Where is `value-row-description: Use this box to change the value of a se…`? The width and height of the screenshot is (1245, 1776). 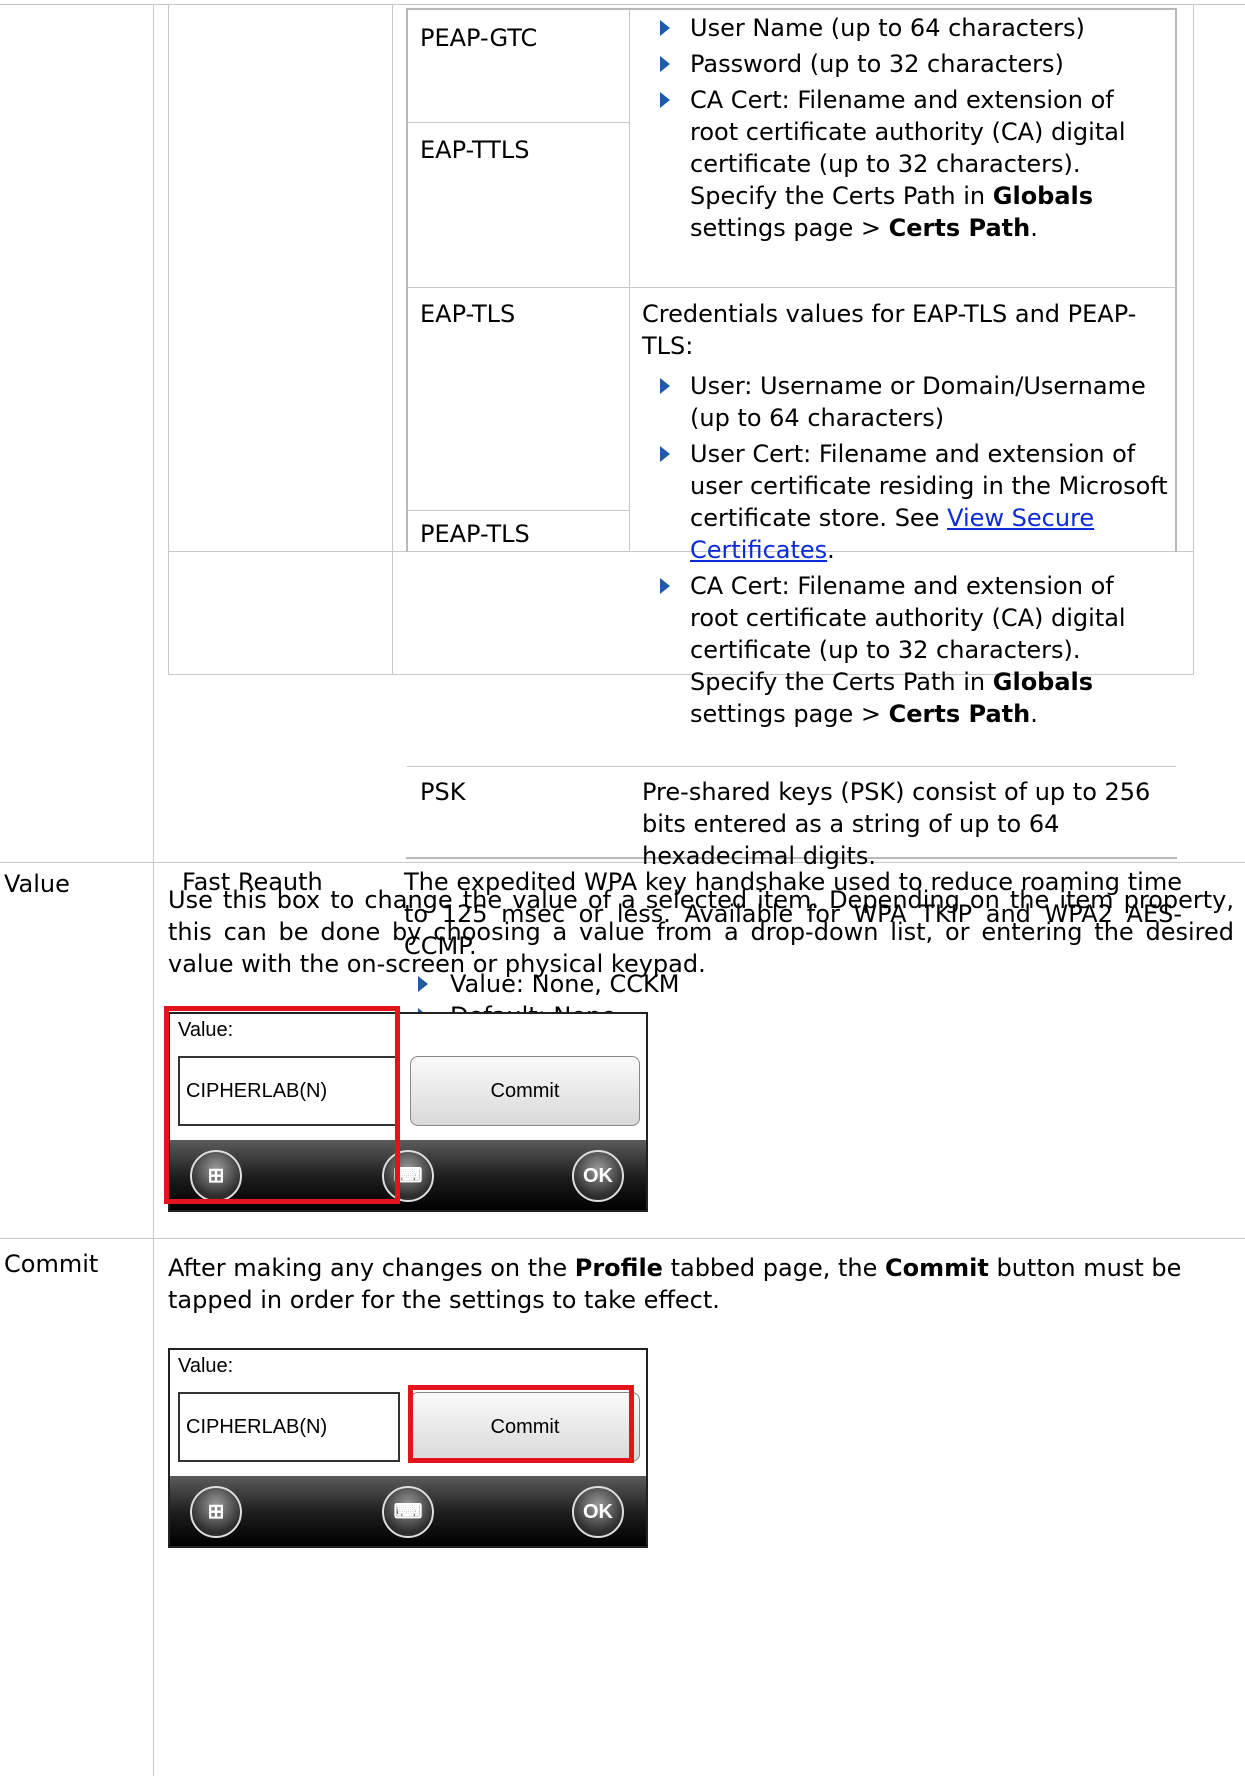 value-row-description: Use this box to change the value of a se… is located at coordinates (701, 932).